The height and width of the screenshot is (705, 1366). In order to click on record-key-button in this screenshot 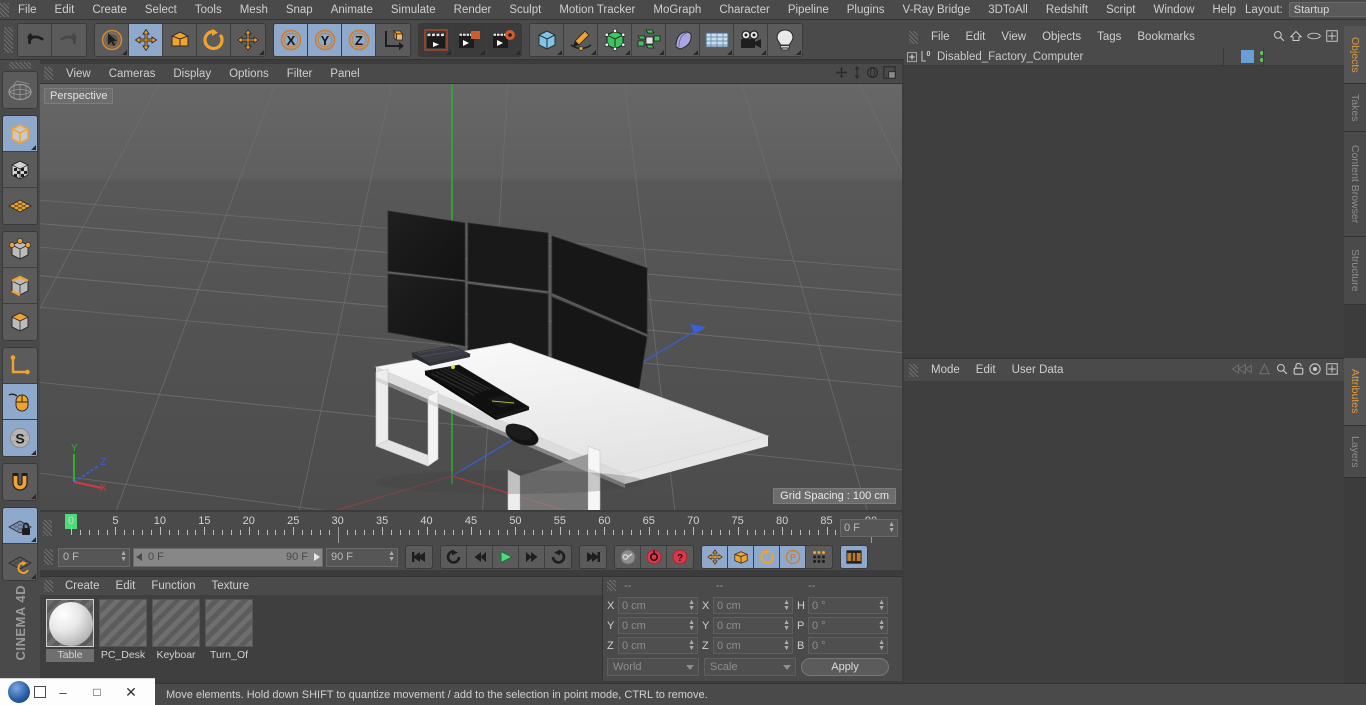, I will do `click(628, 557)`.